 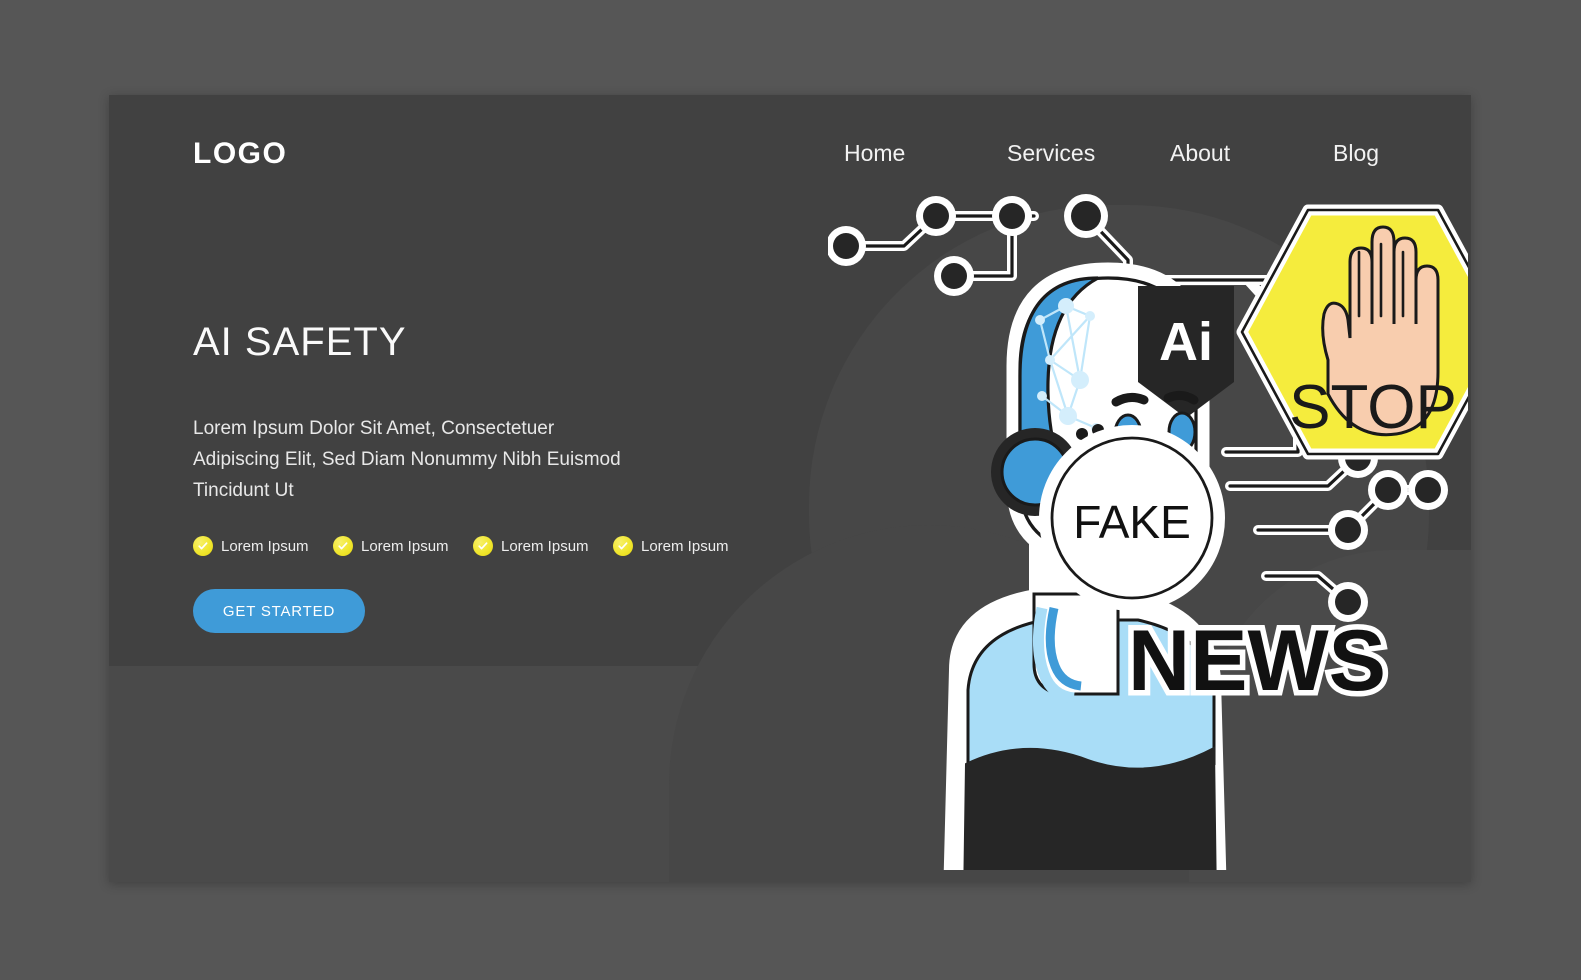 What do you see at coordinates (1402, 153) in the screenshot?
I see `nav-item-blog: Blog` at bounding box center [1402, 153].